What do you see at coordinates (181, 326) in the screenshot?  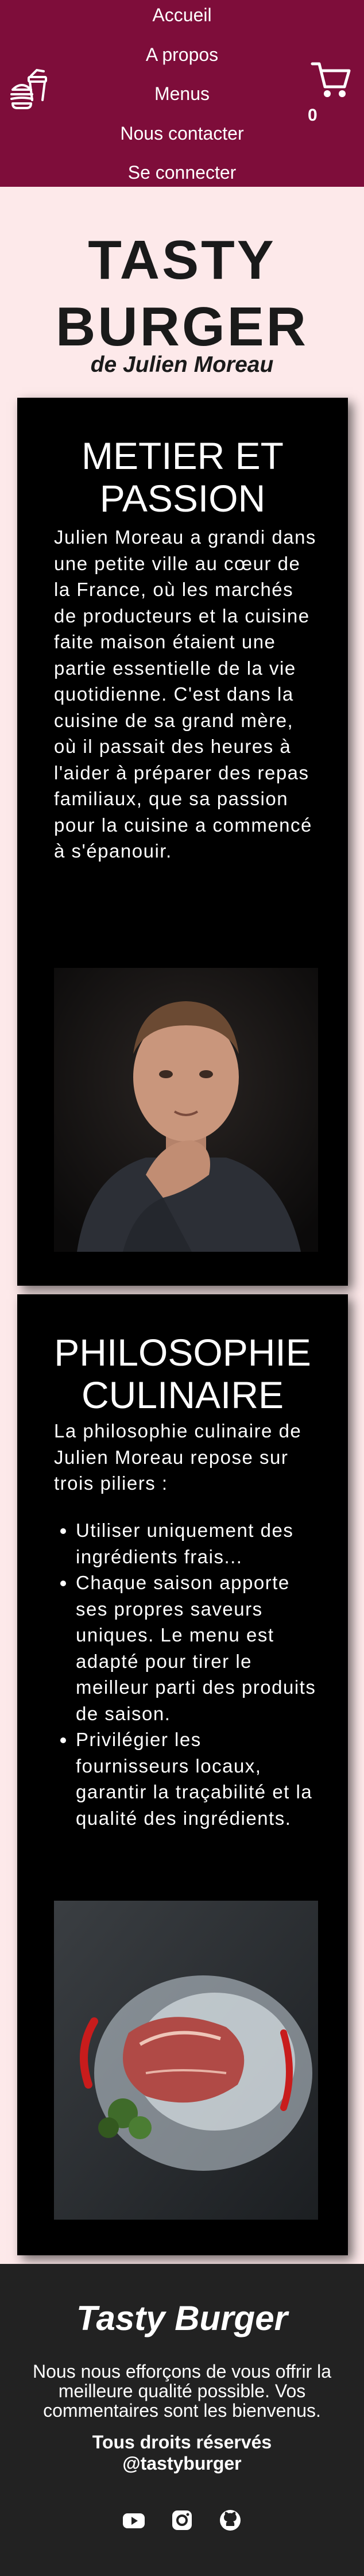 I see `title-line-2: BURGER` at bounding box center [181, 326].